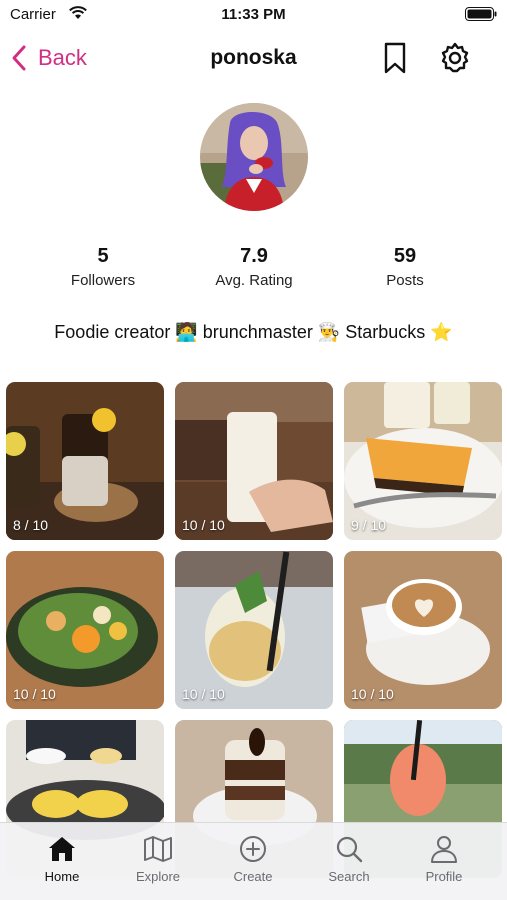 Image resolution: width=507 pixels, height=900 pixels. Describe the element at coordinates (444, 849) in the screenshot. I see `person-icon` at that location.